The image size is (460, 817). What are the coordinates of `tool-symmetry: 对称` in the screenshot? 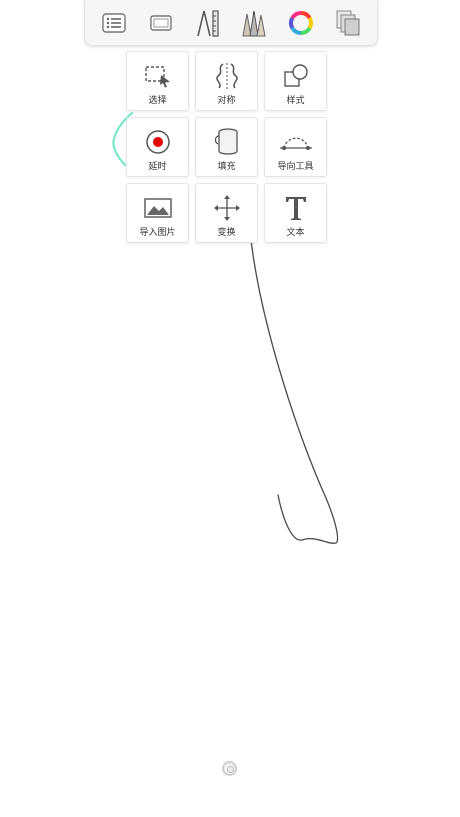 It's located at (226, 81).